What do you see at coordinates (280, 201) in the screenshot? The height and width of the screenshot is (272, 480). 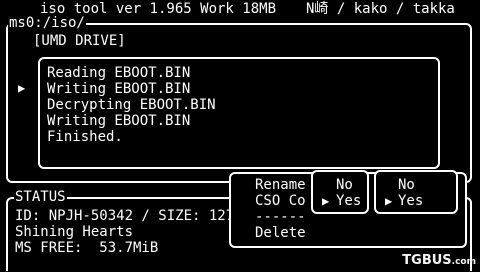 I see `menu-item-cso-convert: CSO Co` at bounding box center [280, 201].